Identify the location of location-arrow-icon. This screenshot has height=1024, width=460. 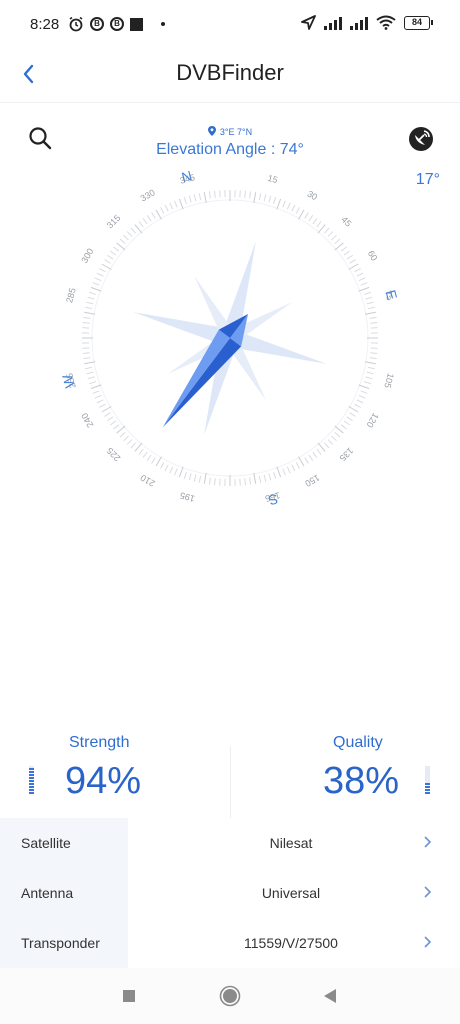
(308, 22).